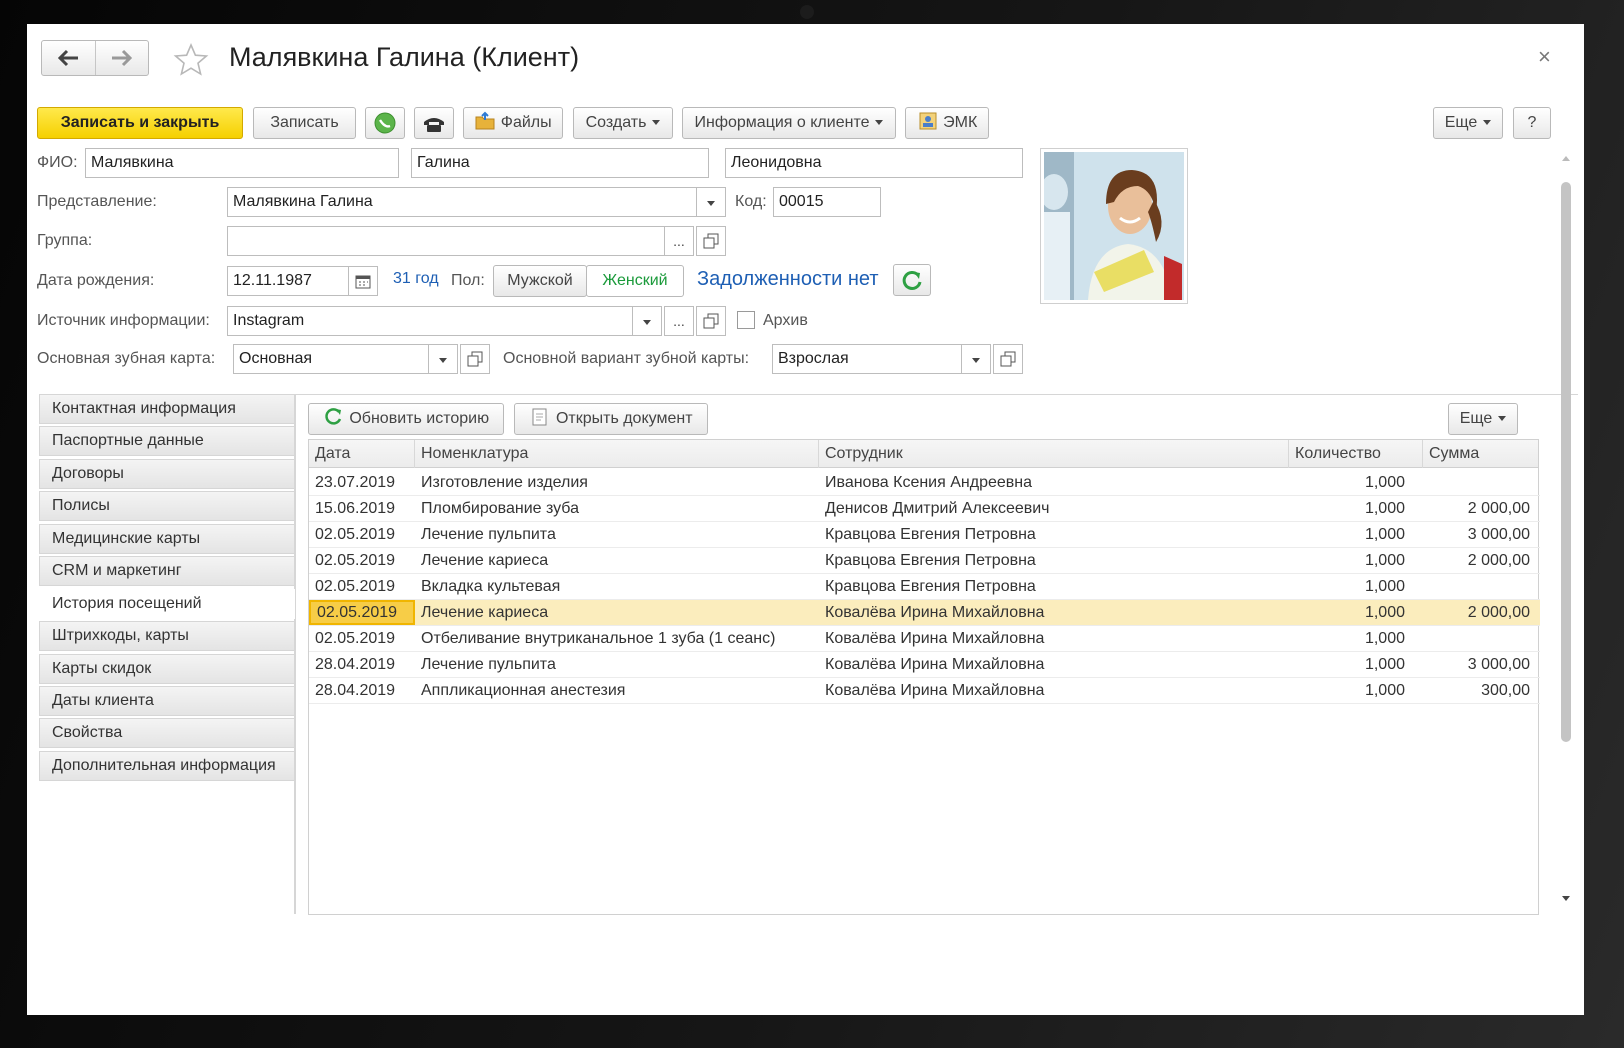 This screenshot has width=1624, height=1048. What do you see at coordinates (167, 701) in the screenshot?
I see `sidebar-item-client-dates: Даты клиента` at bounding box center [167, 701].